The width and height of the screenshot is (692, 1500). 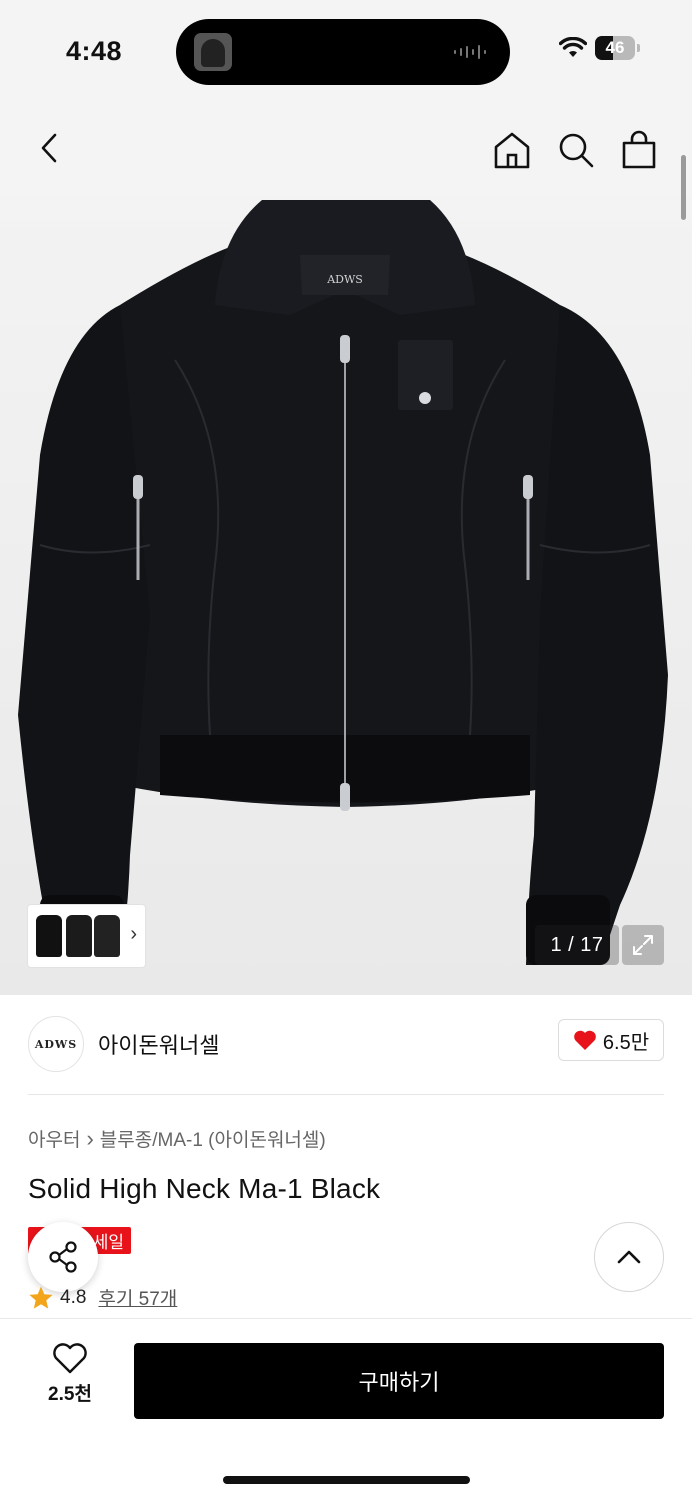 I want to click on svg-text: ADWS, so click(x=344, y=279).